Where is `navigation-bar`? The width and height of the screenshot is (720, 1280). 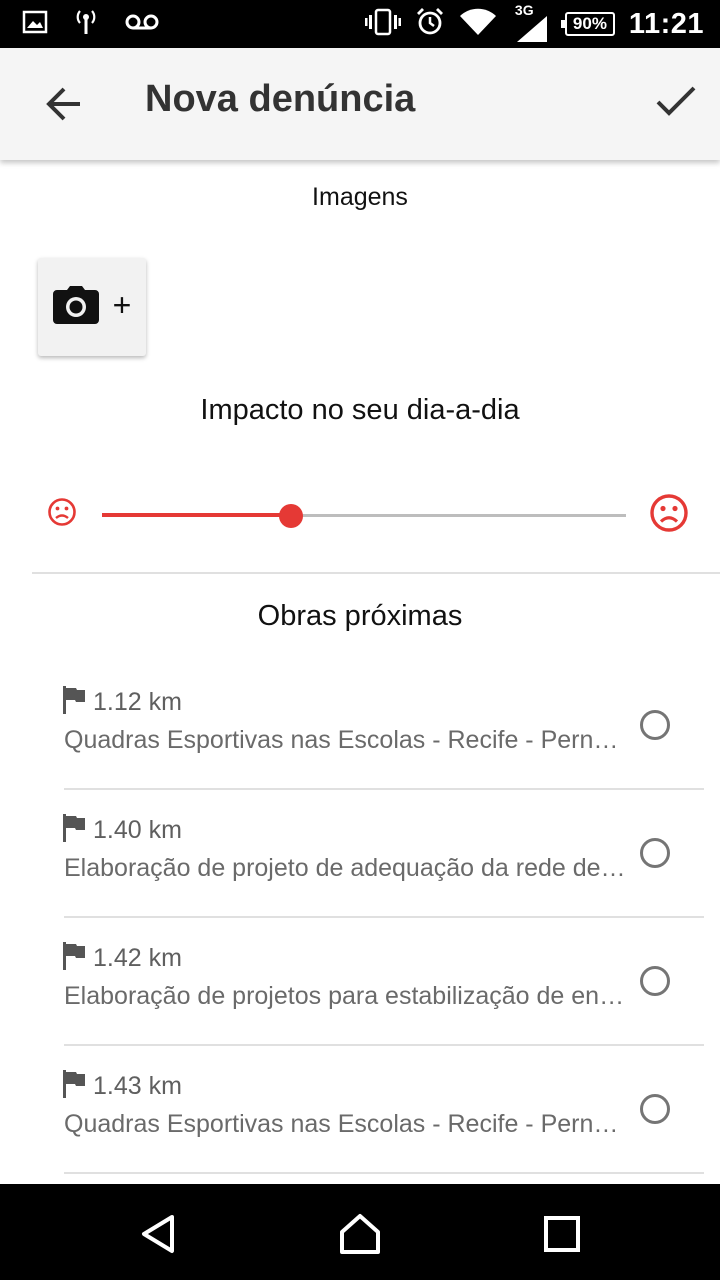
navigation-bar is located at coordinates (360, 1232).